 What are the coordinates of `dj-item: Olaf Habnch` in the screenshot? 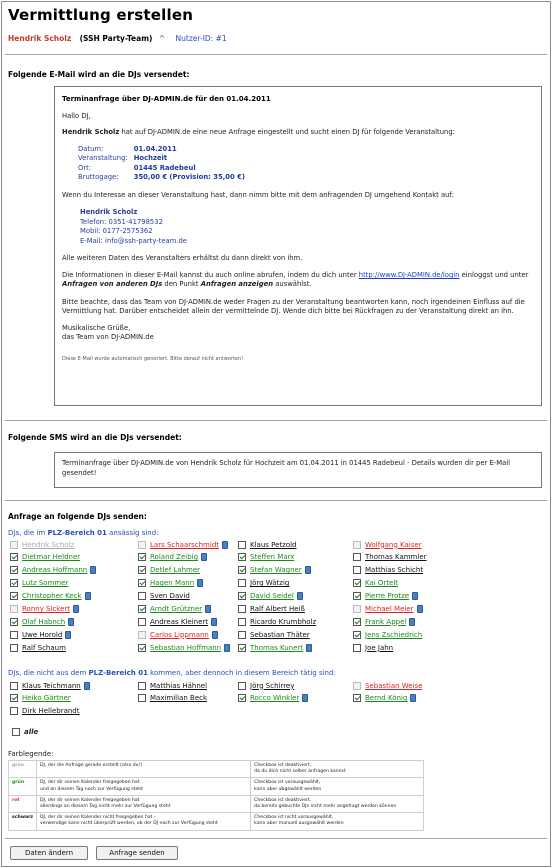 It's located at (42, 621).